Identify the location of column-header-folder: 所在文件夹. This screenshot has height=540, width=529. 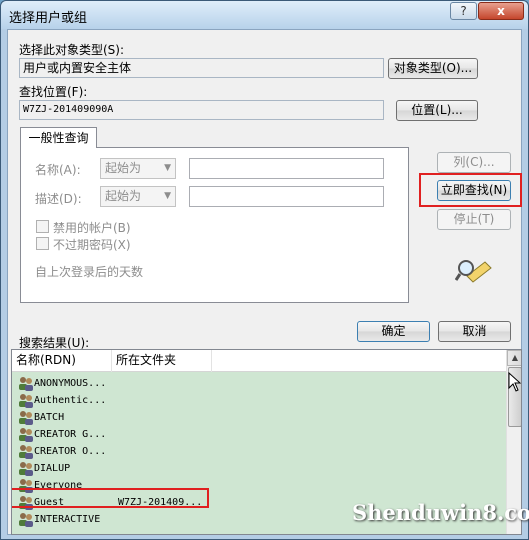
(162, 361).